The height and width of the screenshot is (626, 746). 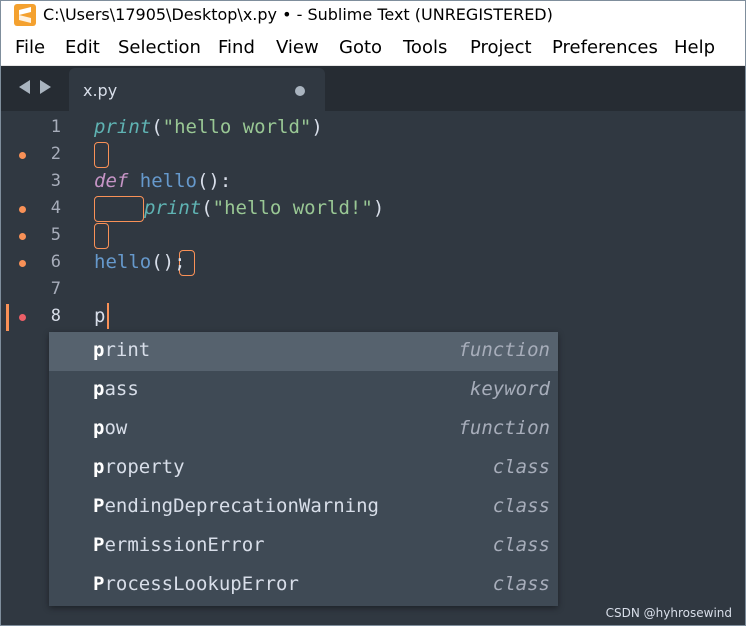 I want to click on line-number: 8, so click(x=55, y=316).